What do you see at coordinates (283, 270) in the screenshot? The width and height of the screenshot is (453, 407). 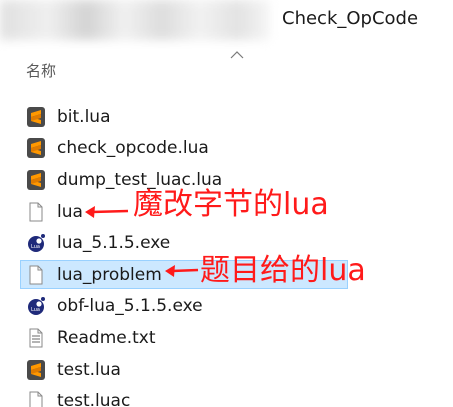 I see `annotation-problem-lua: 题目给的lua` at bounding box center [283, 270].